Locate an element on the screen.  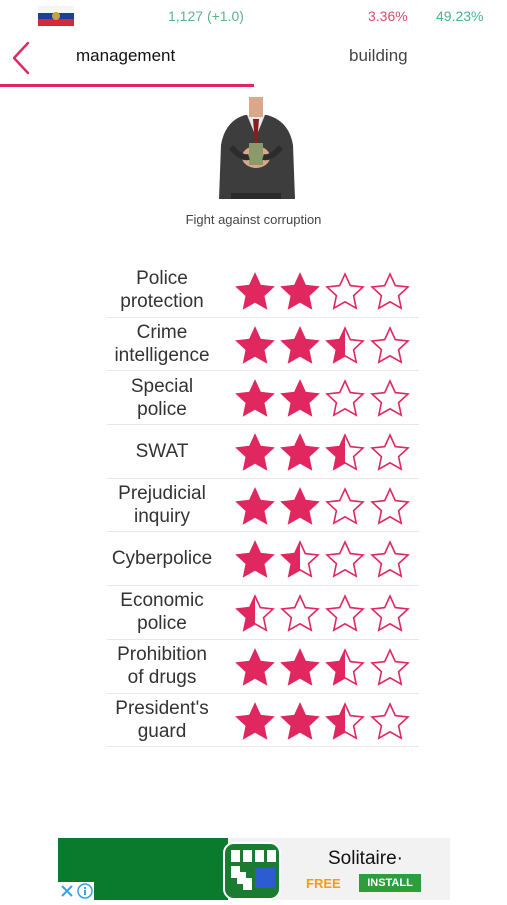
rating-row-label: Special police is located at coordinates (162, 397).